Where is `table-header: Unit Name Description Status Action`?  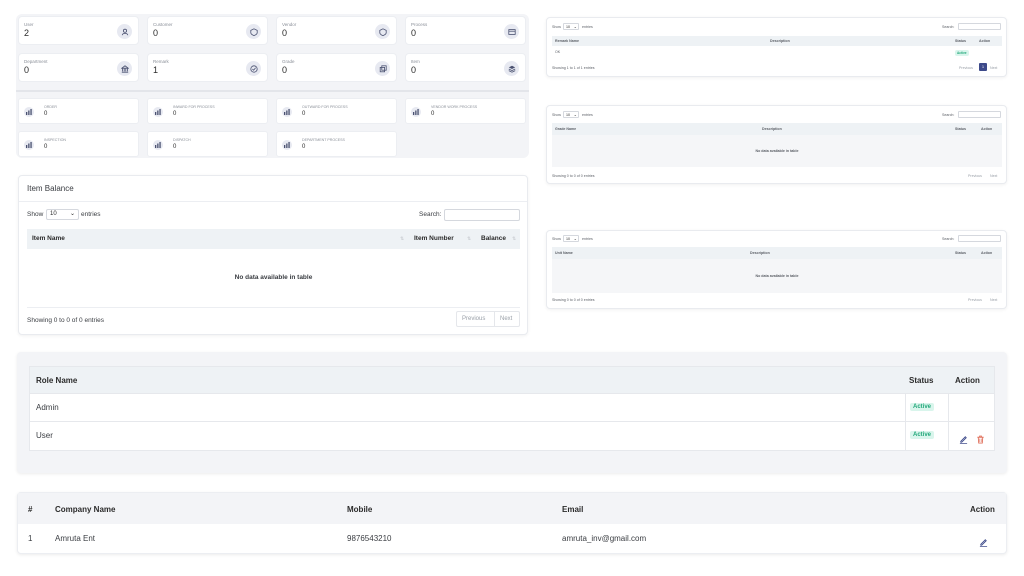
table-header: Unit Name Description Status Action is located at coordinates (777, 253).